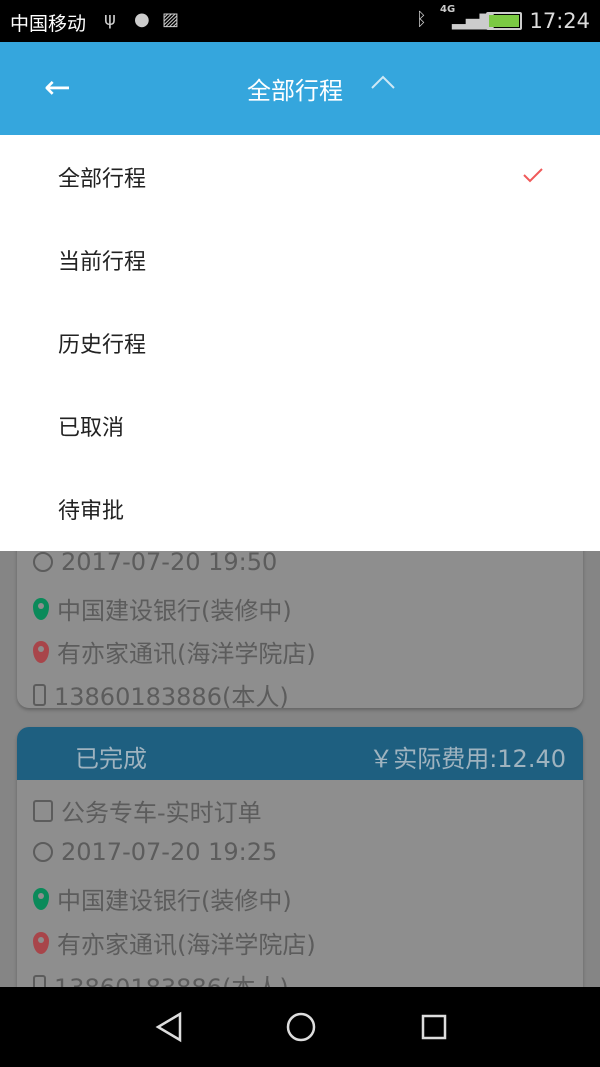 The image size is (600, 1067). I want to click on trip-time: 2017-07-20 19:25, so click(169, 852).